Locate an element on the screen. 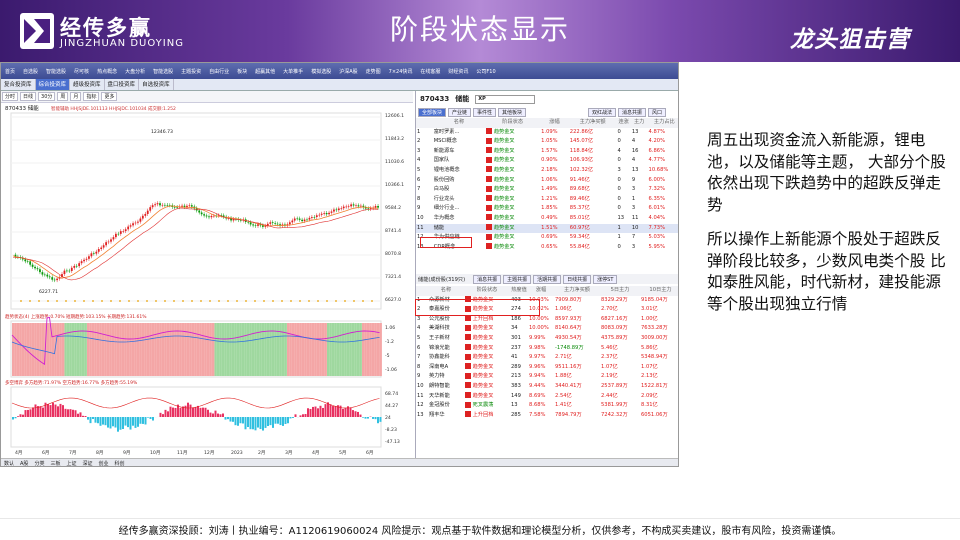 The width and height of the screenshot is (960, 540). tab-2: 超级投资库 is located at coordinates (87, 84).